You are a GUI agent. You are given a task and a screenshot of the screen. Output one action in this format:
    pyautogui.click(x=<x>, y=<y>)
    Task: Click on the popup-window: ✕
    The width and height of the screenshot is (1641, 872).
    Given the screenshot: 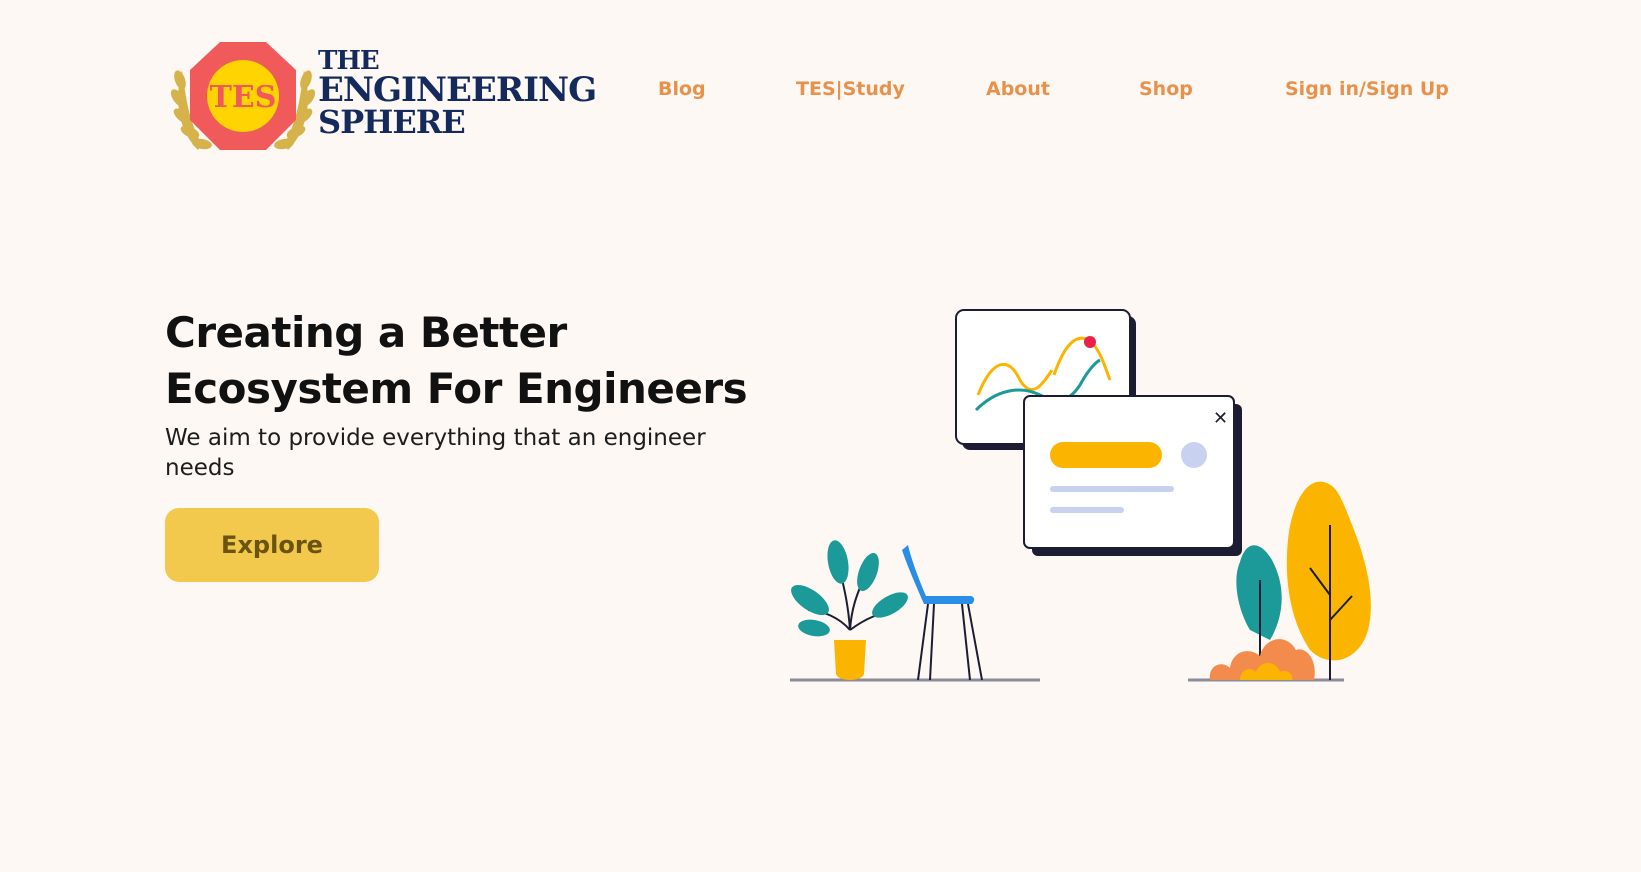 What is the action you would take?
    pyautogui.click(x=1132, y=475)
    